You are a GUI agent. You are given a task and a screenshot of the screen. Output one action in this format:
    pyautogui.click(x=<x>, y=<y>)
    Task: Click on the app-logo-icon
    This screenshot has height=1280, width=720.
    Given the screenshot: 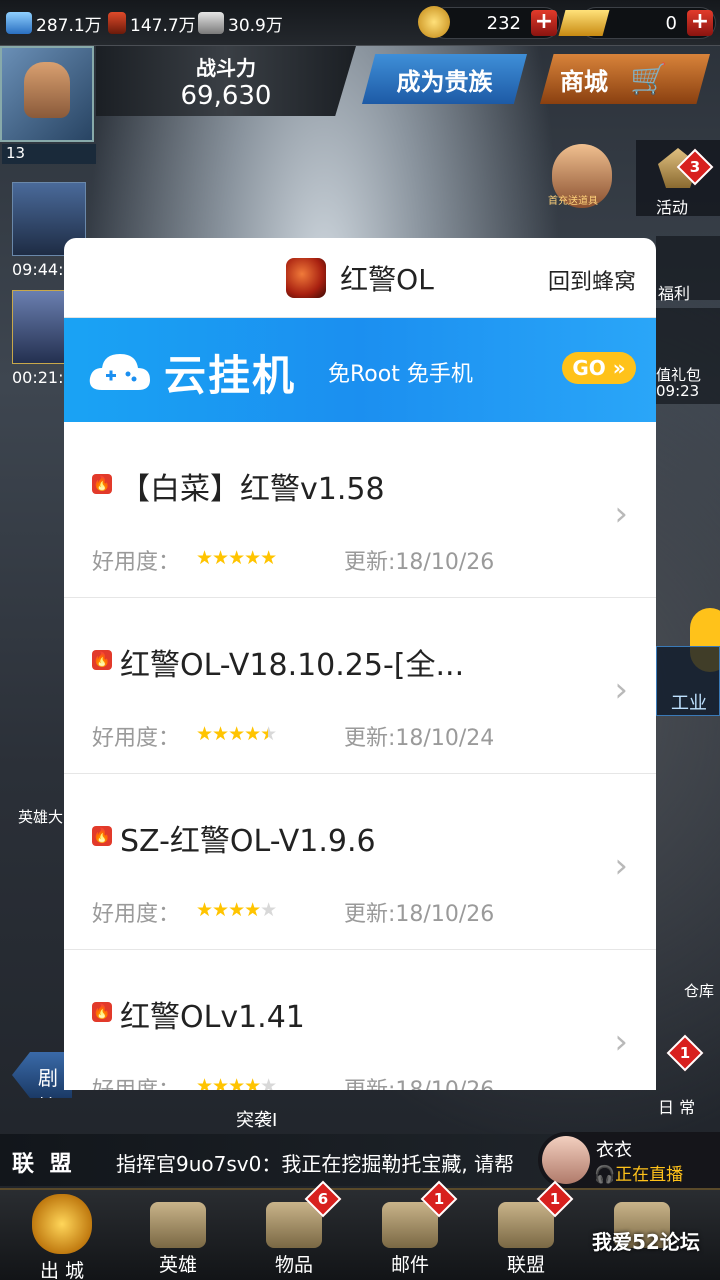 What is the action you would take?
    pyautogui.click(x=306, y=277)
    